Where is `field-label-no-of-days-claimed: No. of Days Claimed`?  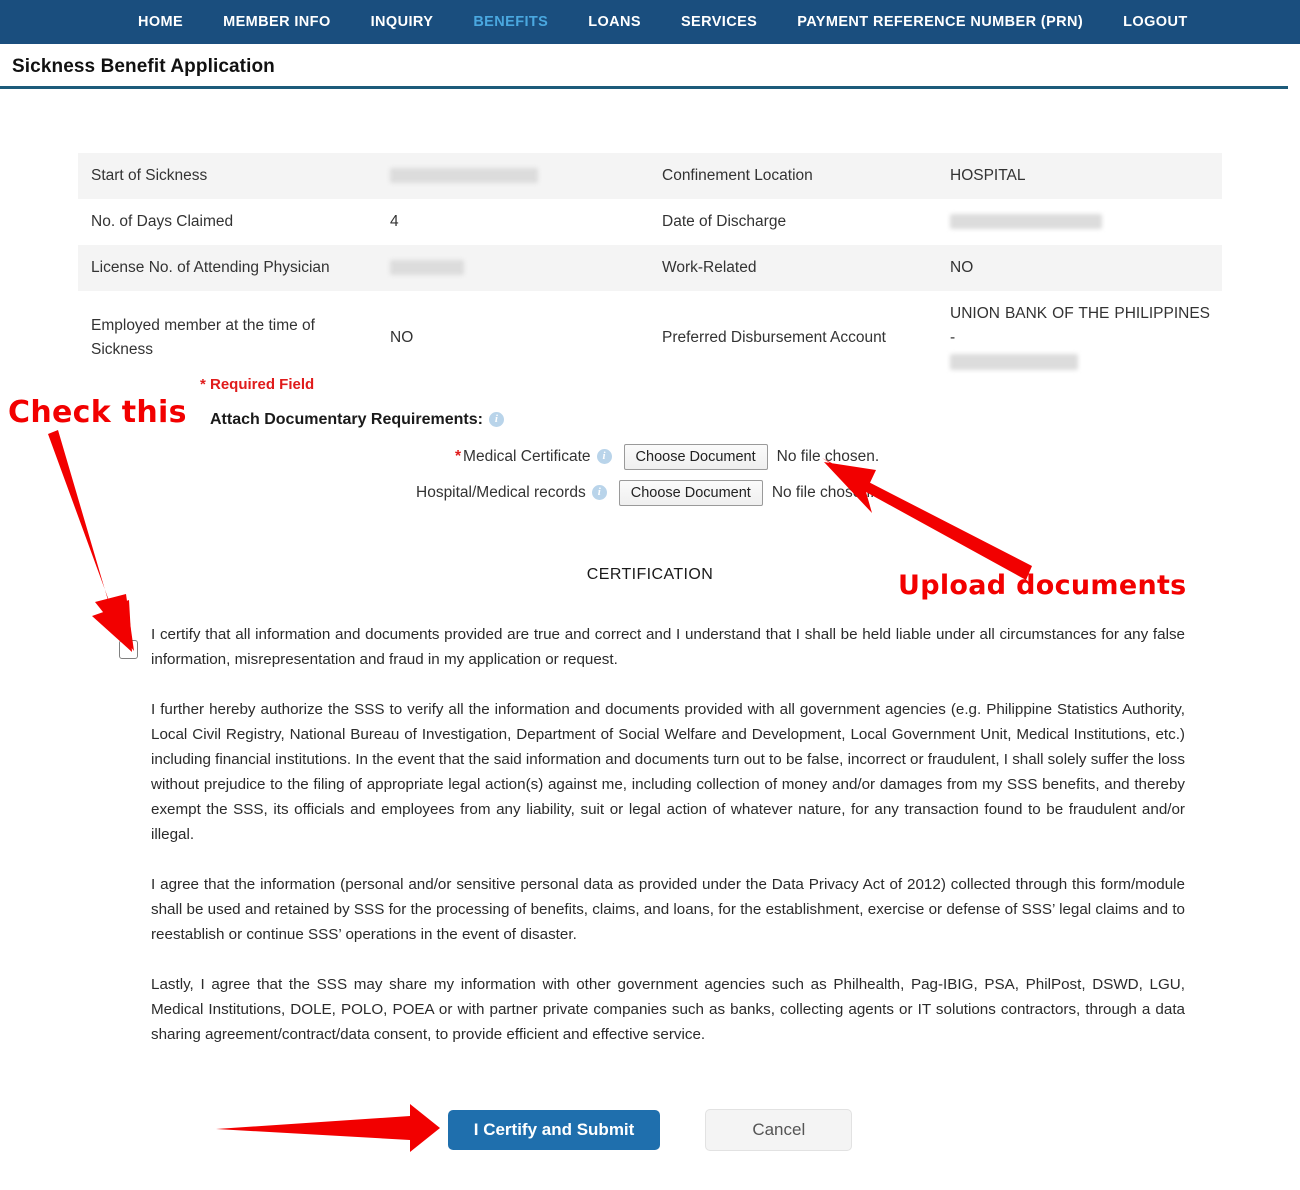 field-label-no-of-days-claimed: No. of Days Claimed is located at coordinates (162, 222).